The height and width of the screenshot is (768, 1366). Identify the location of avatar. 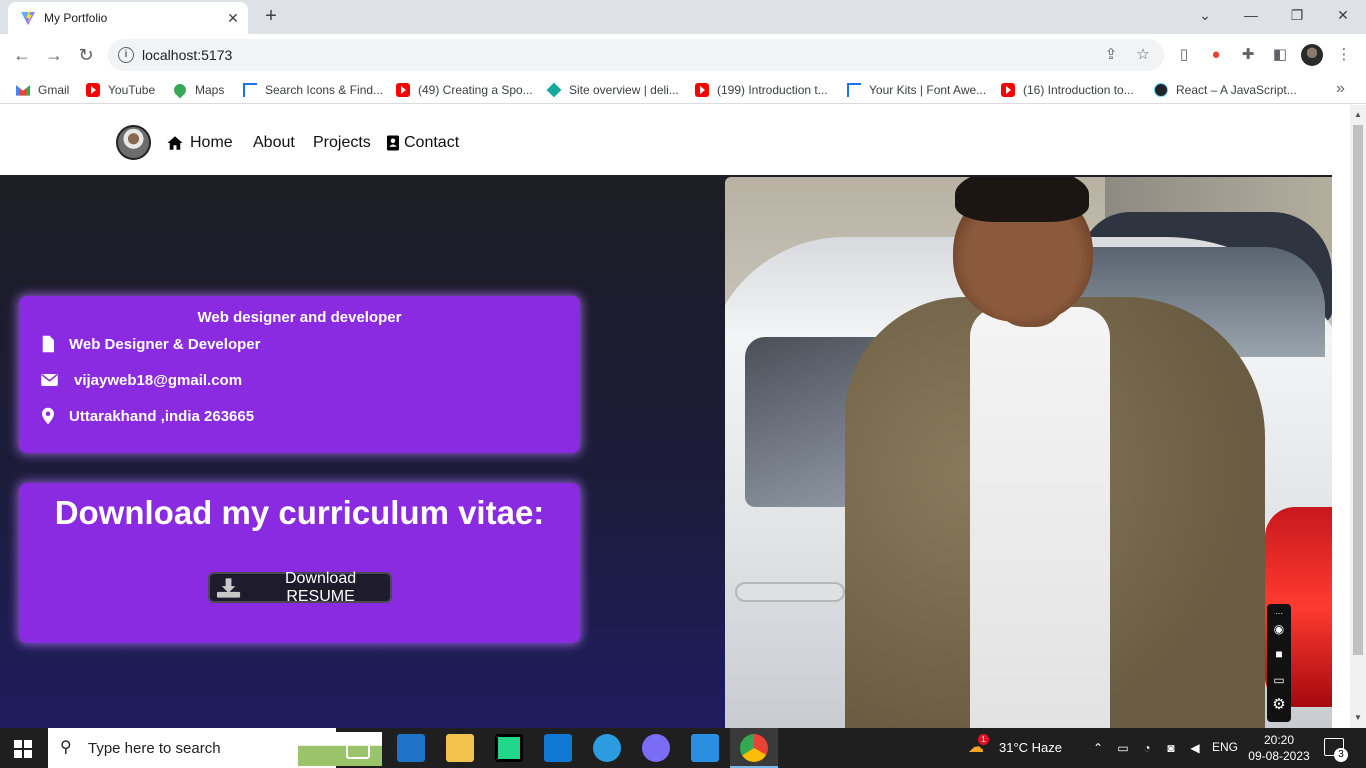
(133, 142).